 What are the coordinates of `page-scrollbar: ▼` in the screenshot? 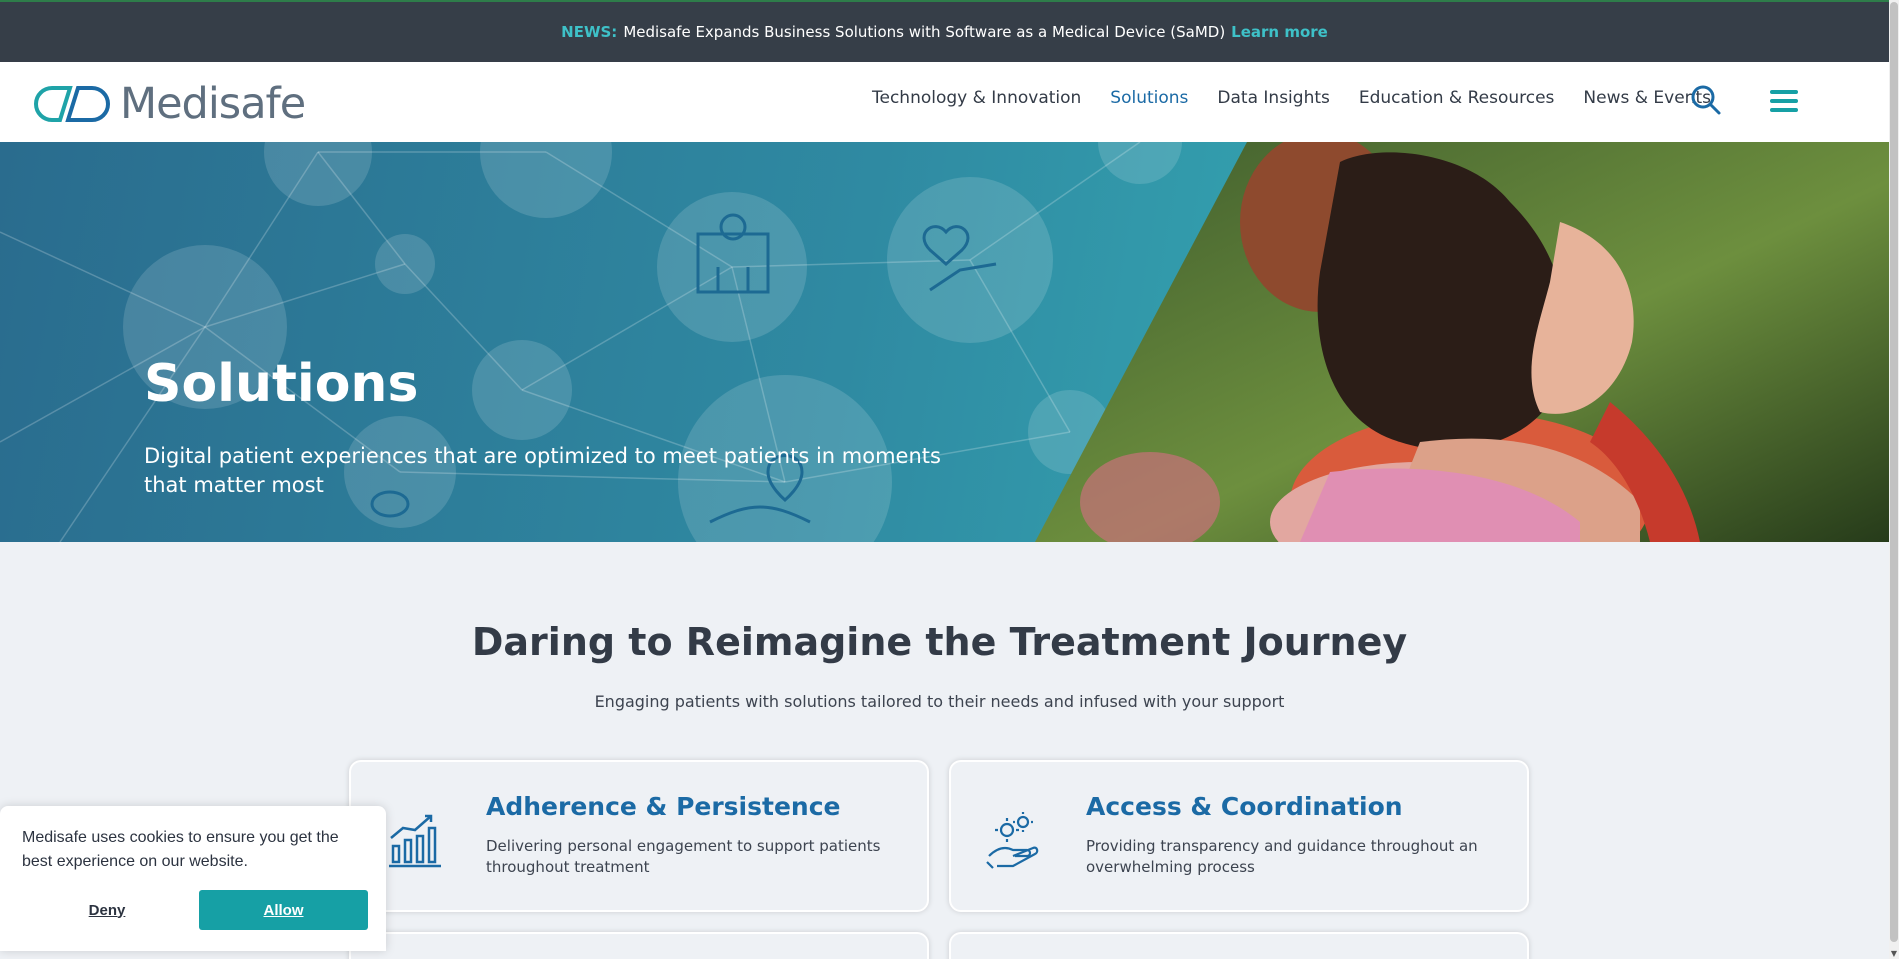 It's located at (1894, 479).